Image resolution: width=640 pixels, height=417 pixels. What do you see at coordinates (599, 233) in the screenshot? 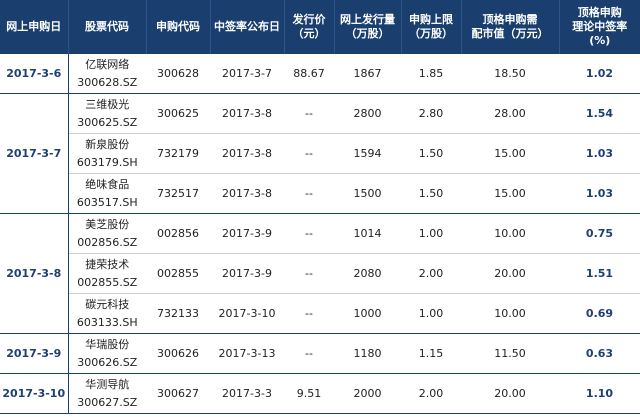
I see `theoretical-rate-cell: 0.75` at bounding box center [599, 233].